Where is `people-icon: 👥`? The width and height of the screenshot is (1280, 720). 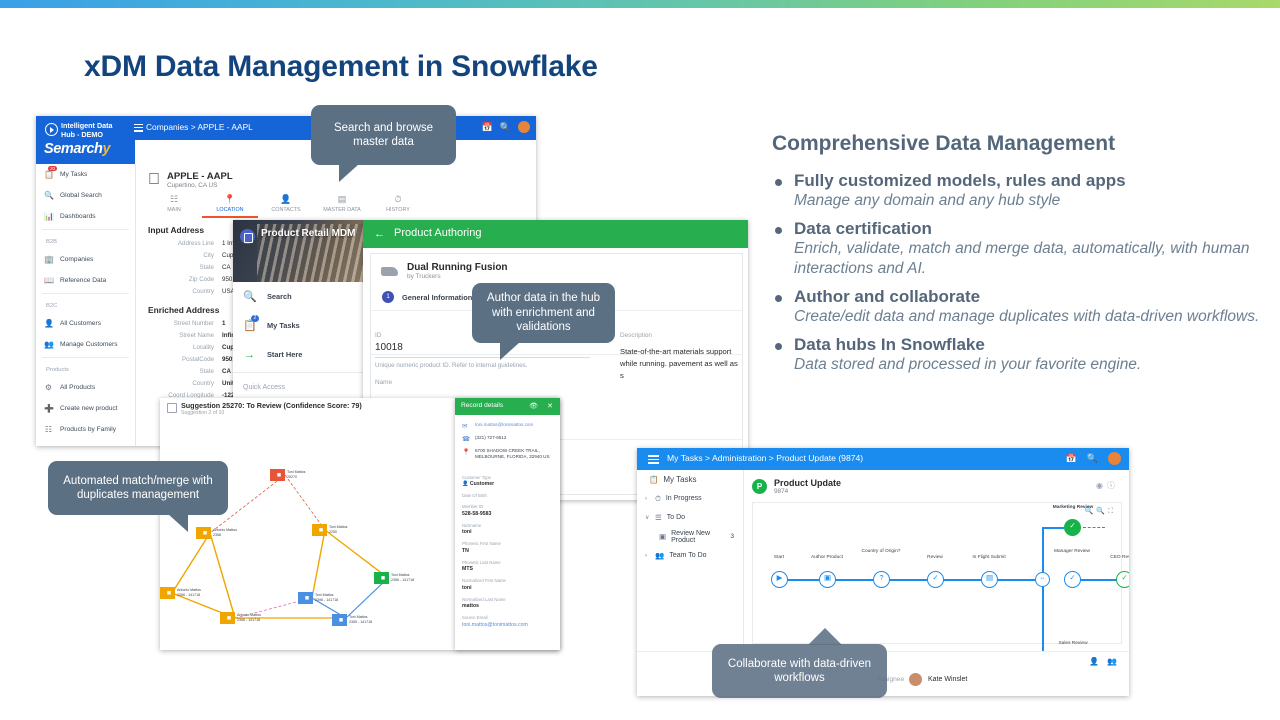
people-icon: 👥 is located at coordinates (1112, 661).